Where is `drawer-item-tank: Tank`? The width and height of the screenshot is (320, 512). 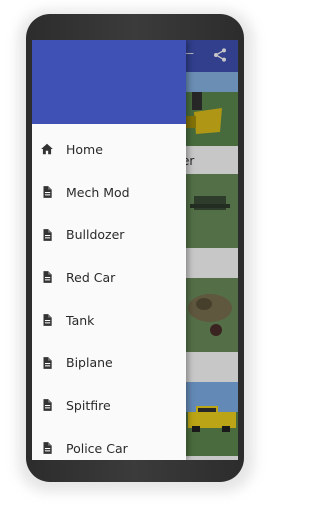
drawer-item-tank: Tank is located at coordinates (109, 320).